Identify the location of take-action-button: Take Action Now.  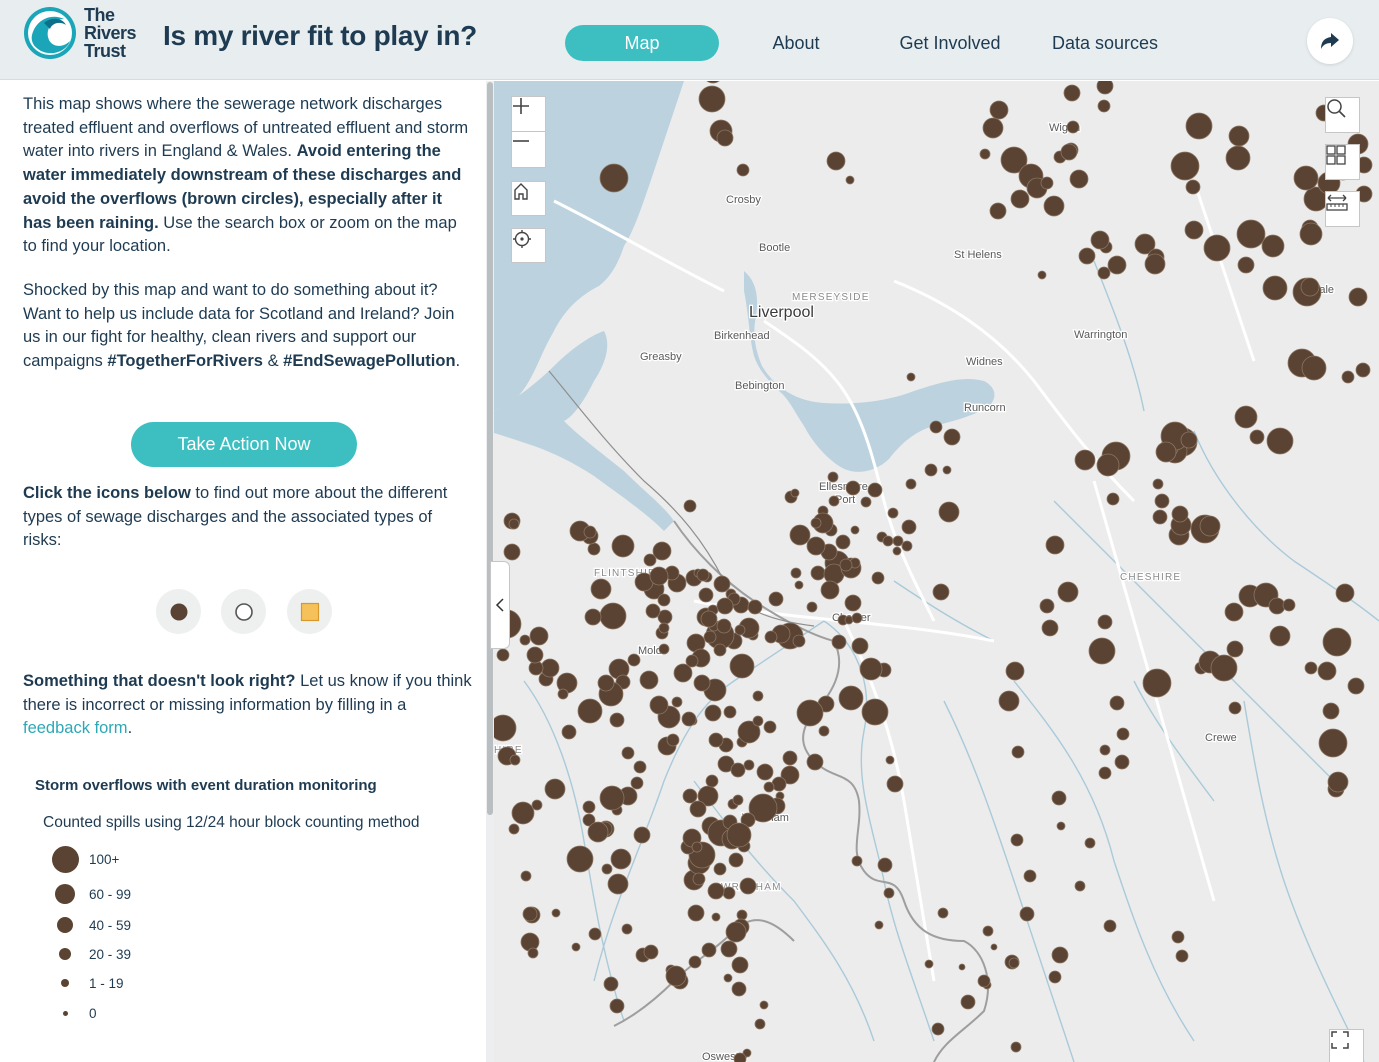
(244, 444).